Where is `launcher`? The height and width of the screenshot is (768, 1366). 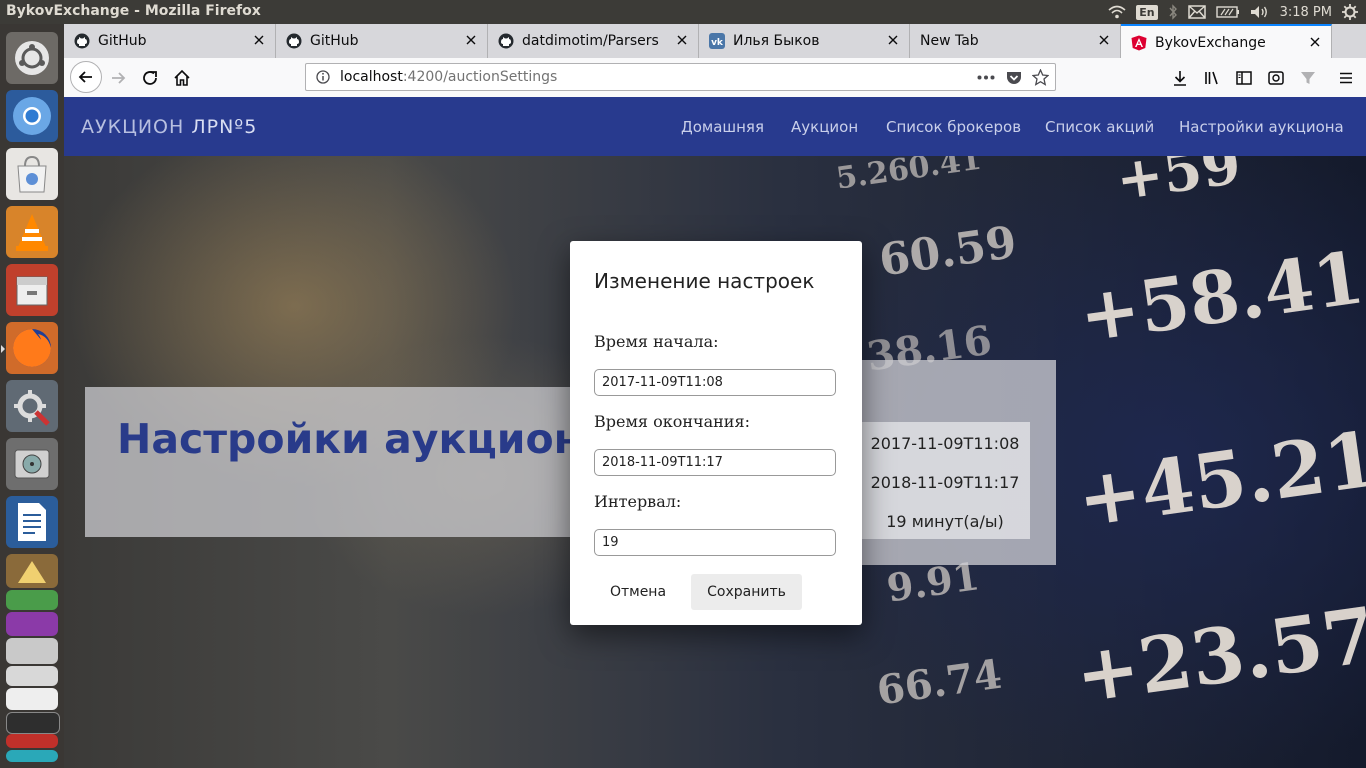 launcher is located at coordinates (32, 396).